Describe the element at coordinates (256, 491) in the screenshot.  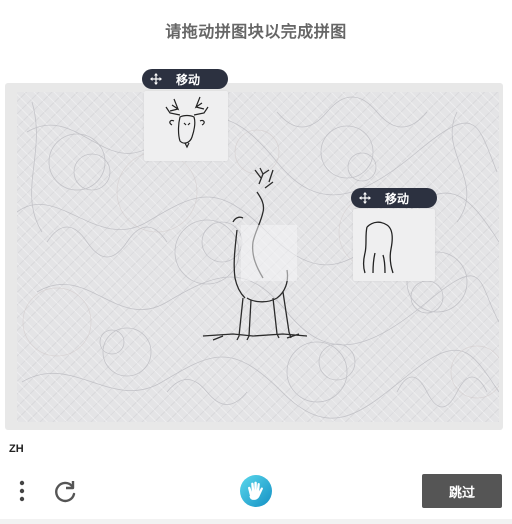
I see `hand-logo-icon` at that location.